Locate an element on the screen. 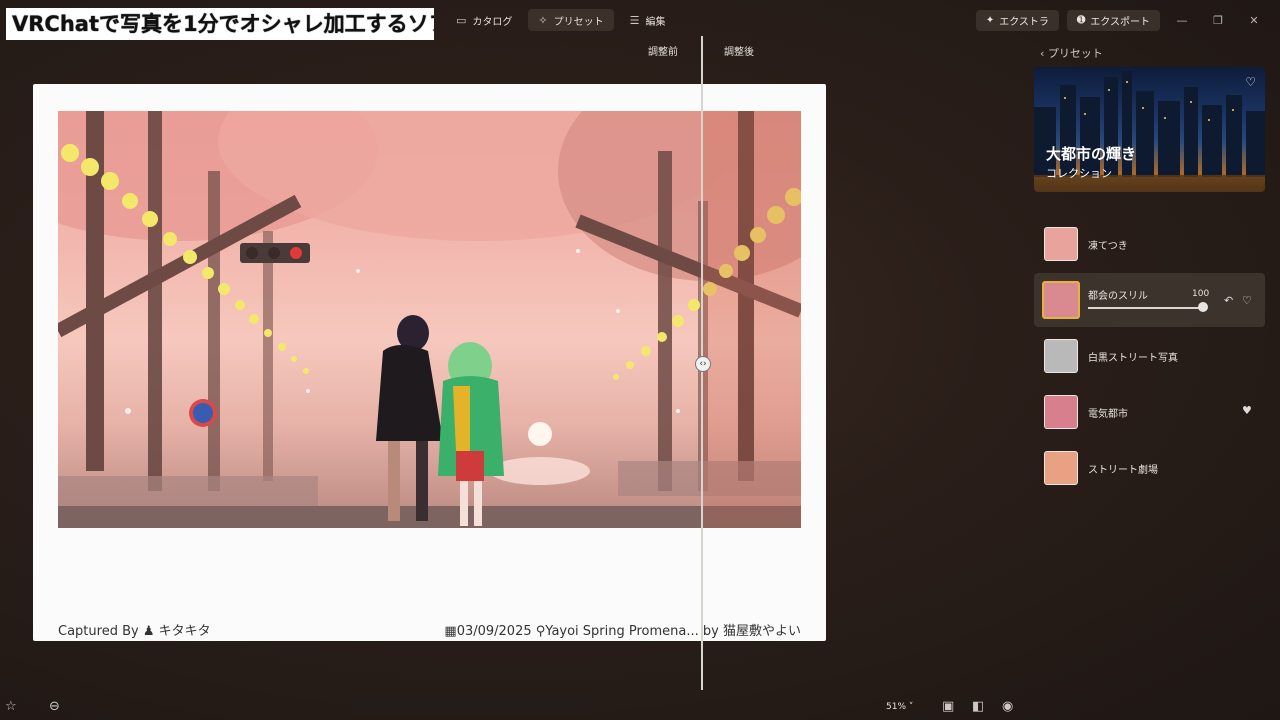 This screenshot has height=720, width=1280. slider-knob is located at coordinates (1203, 307).